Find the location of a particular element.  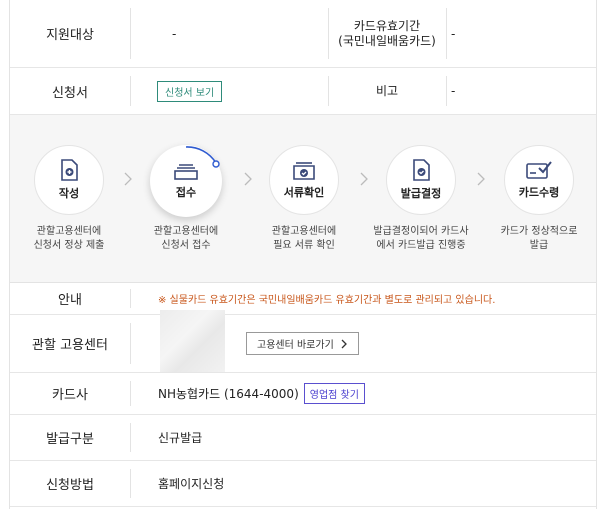

application-label: 신청서 is located at coordinates (70, 93).